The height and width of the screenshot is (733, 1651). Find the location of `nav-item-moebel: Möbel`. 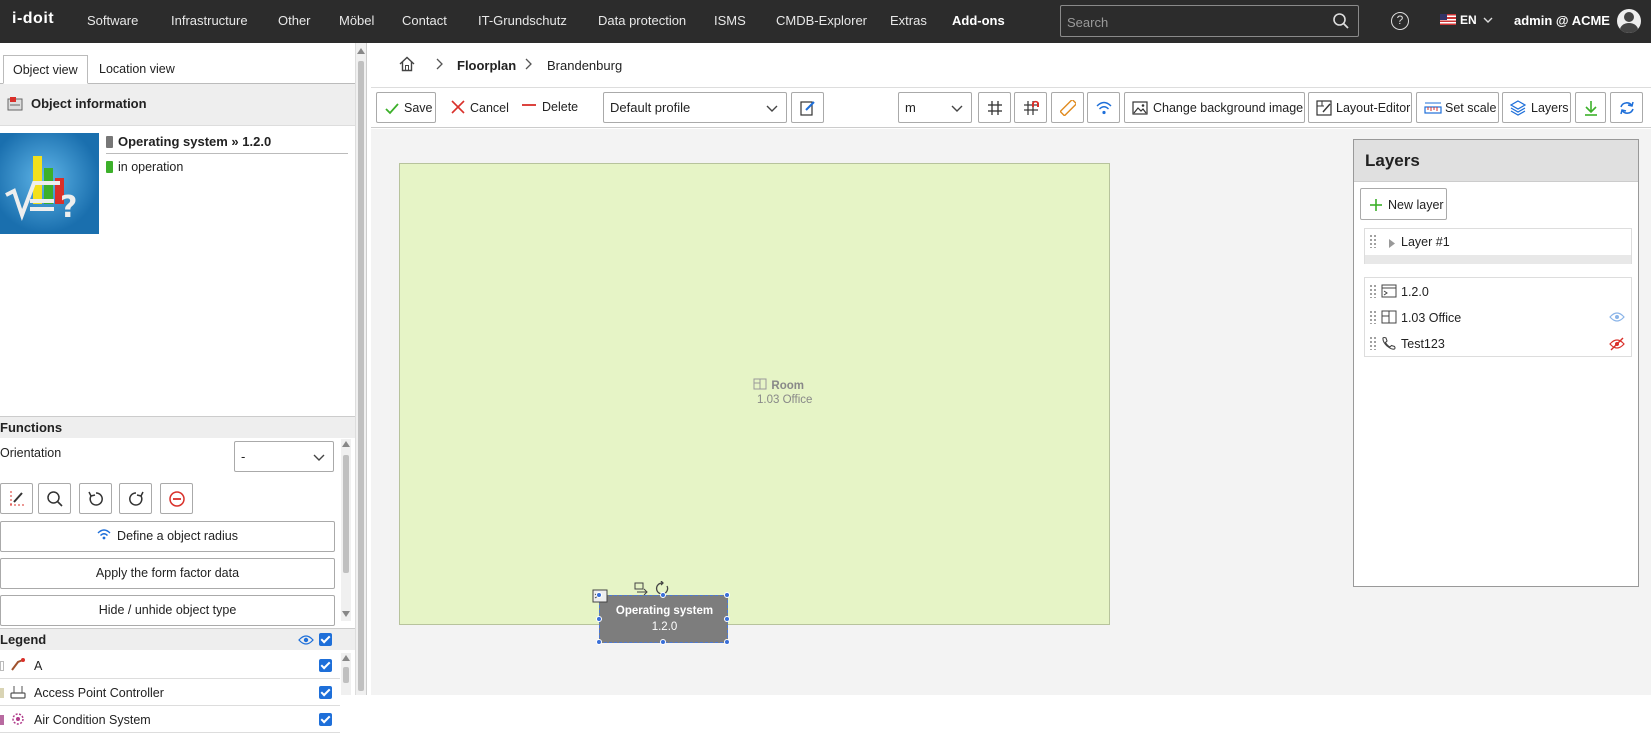

nav-item-moebel: Möbel is located at coordinates (356, 20).